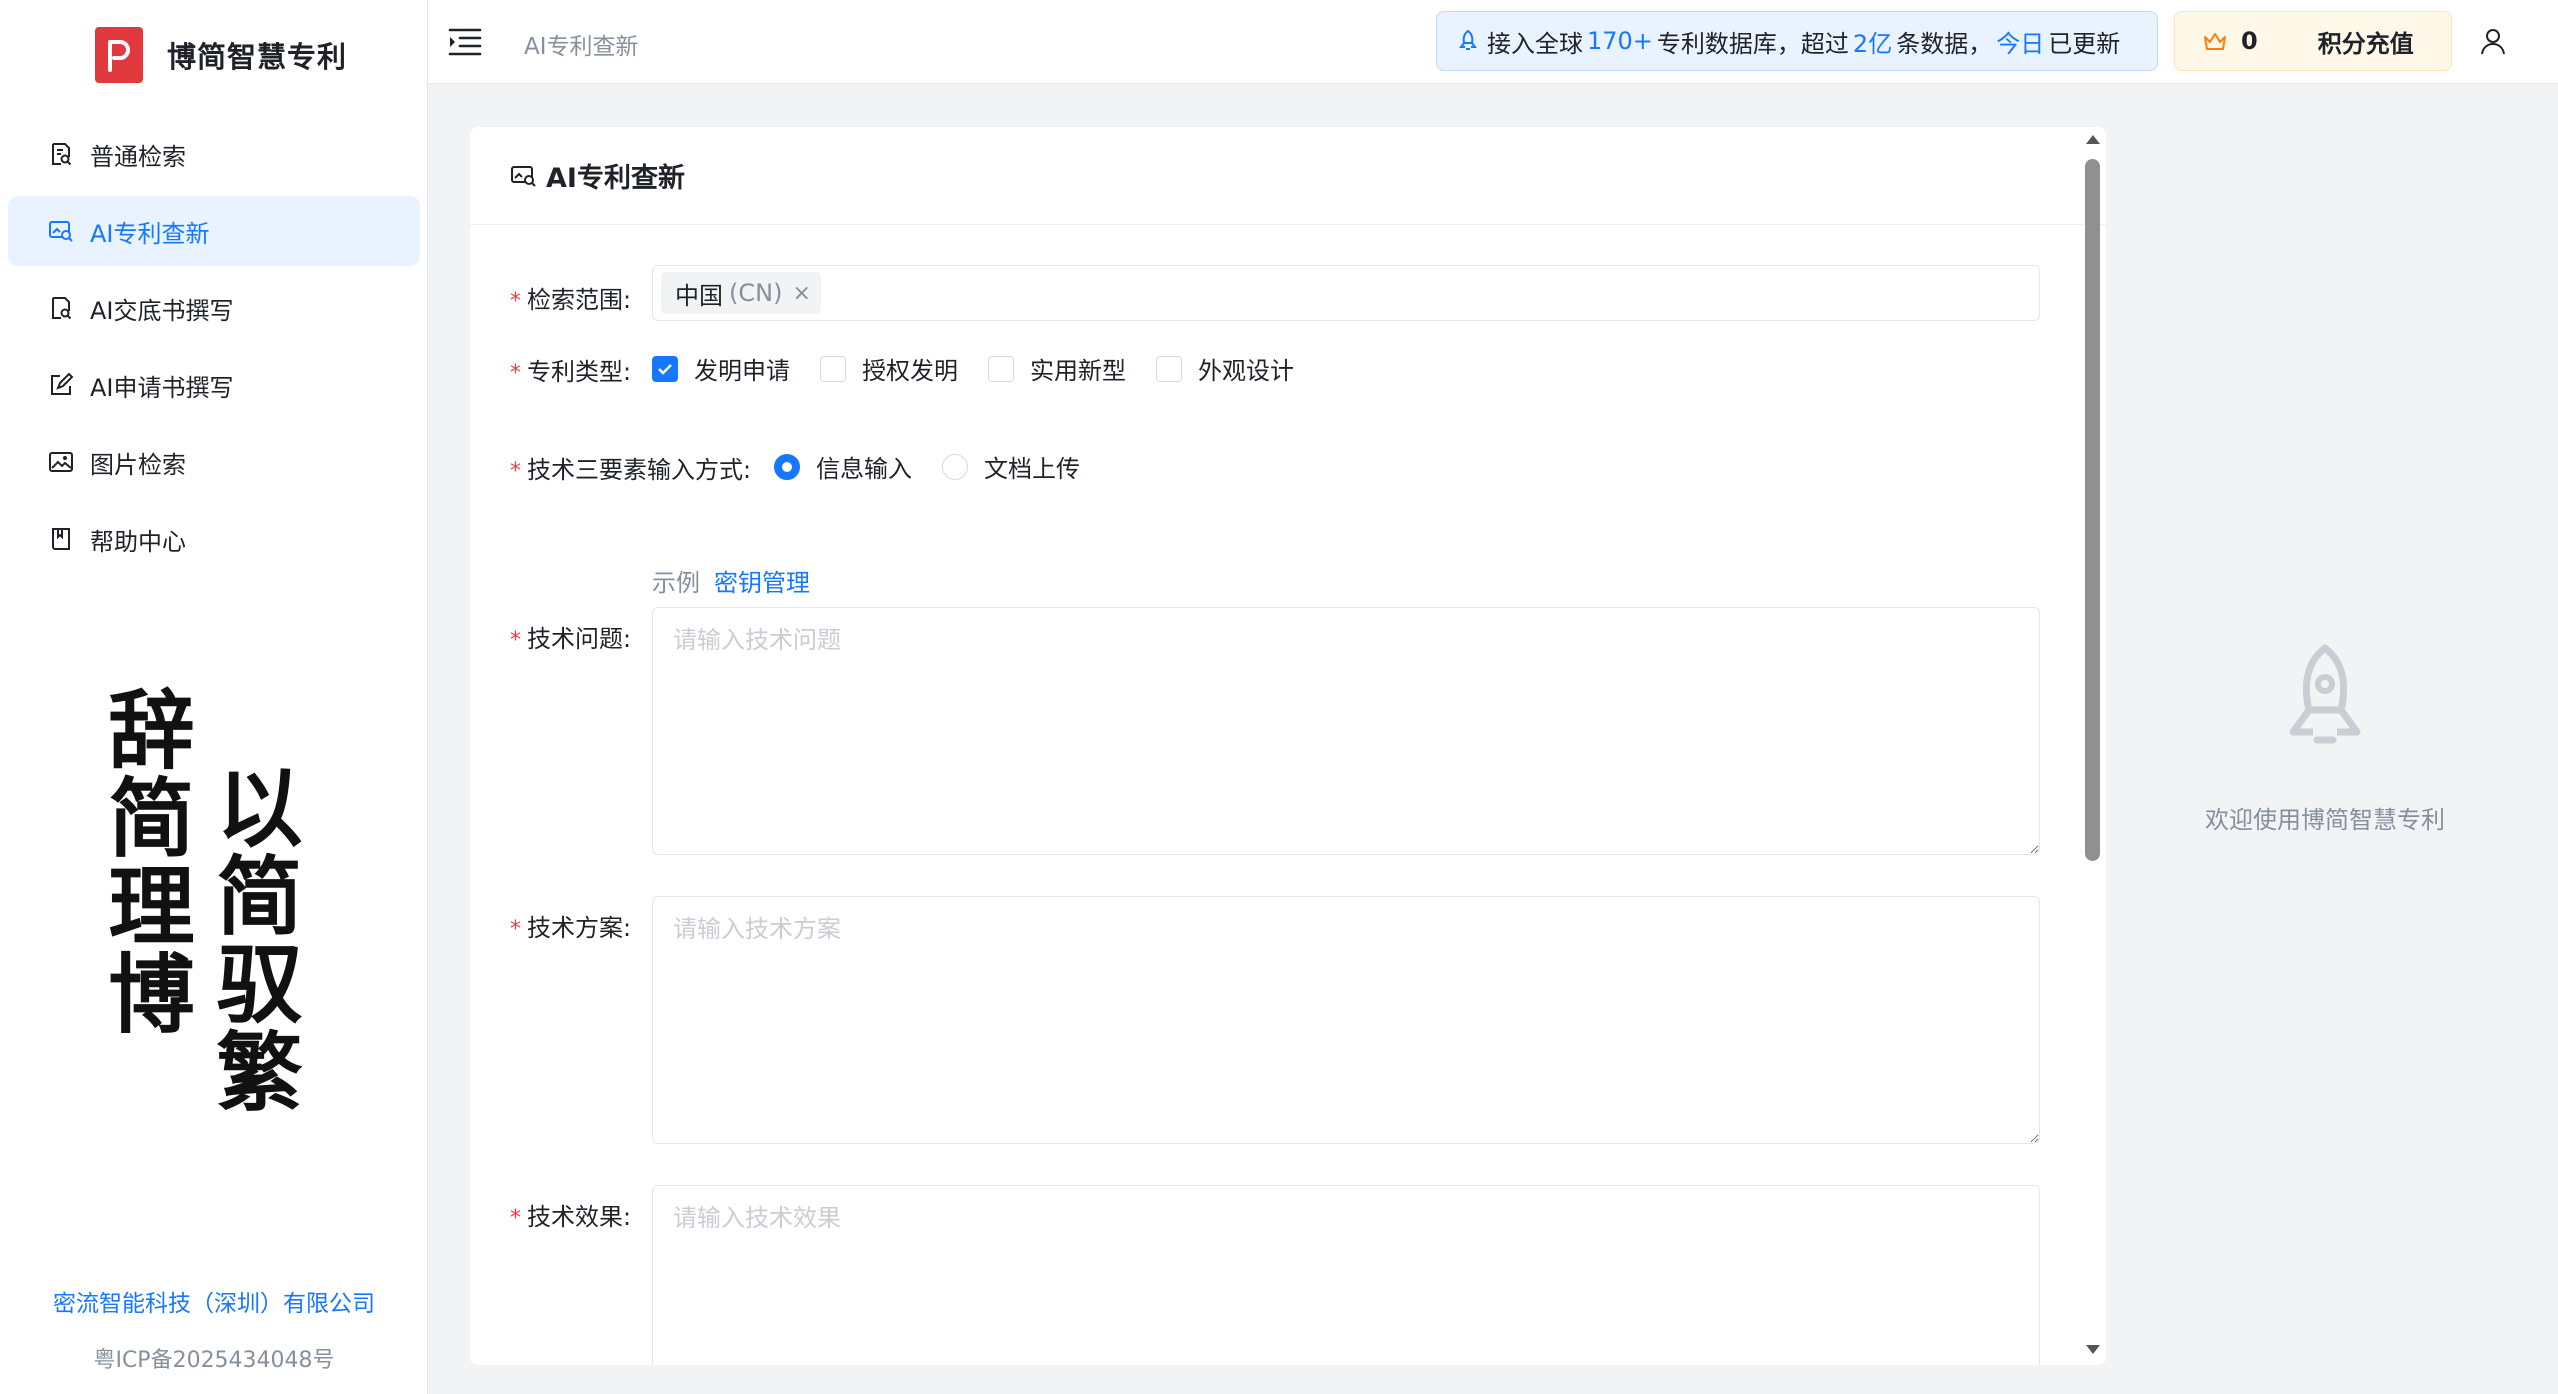 The height and width of the screenshot is (1394, 2558). I want to click on patent-type-label: * 专利类型:, so click(570, 369).